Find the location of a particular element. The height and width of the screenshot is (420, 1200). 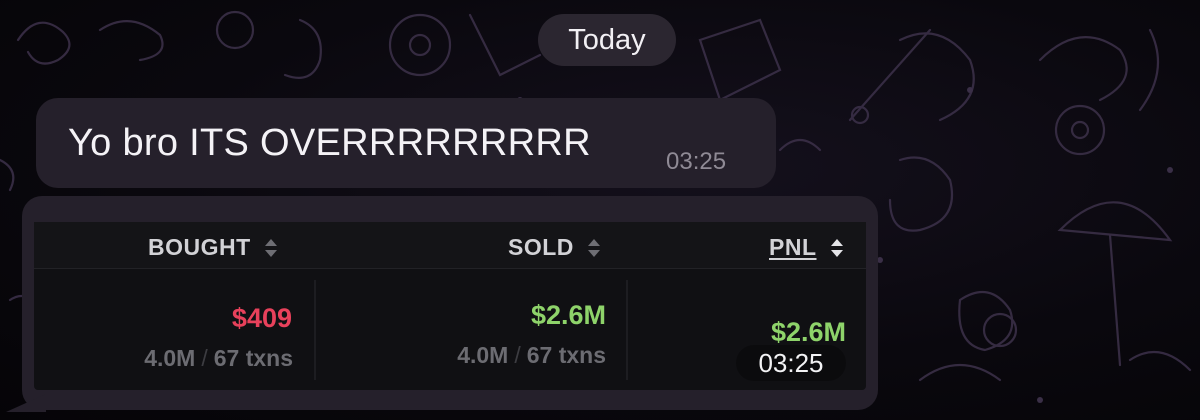

date-separator: Today is located at coordinates (607, 40).